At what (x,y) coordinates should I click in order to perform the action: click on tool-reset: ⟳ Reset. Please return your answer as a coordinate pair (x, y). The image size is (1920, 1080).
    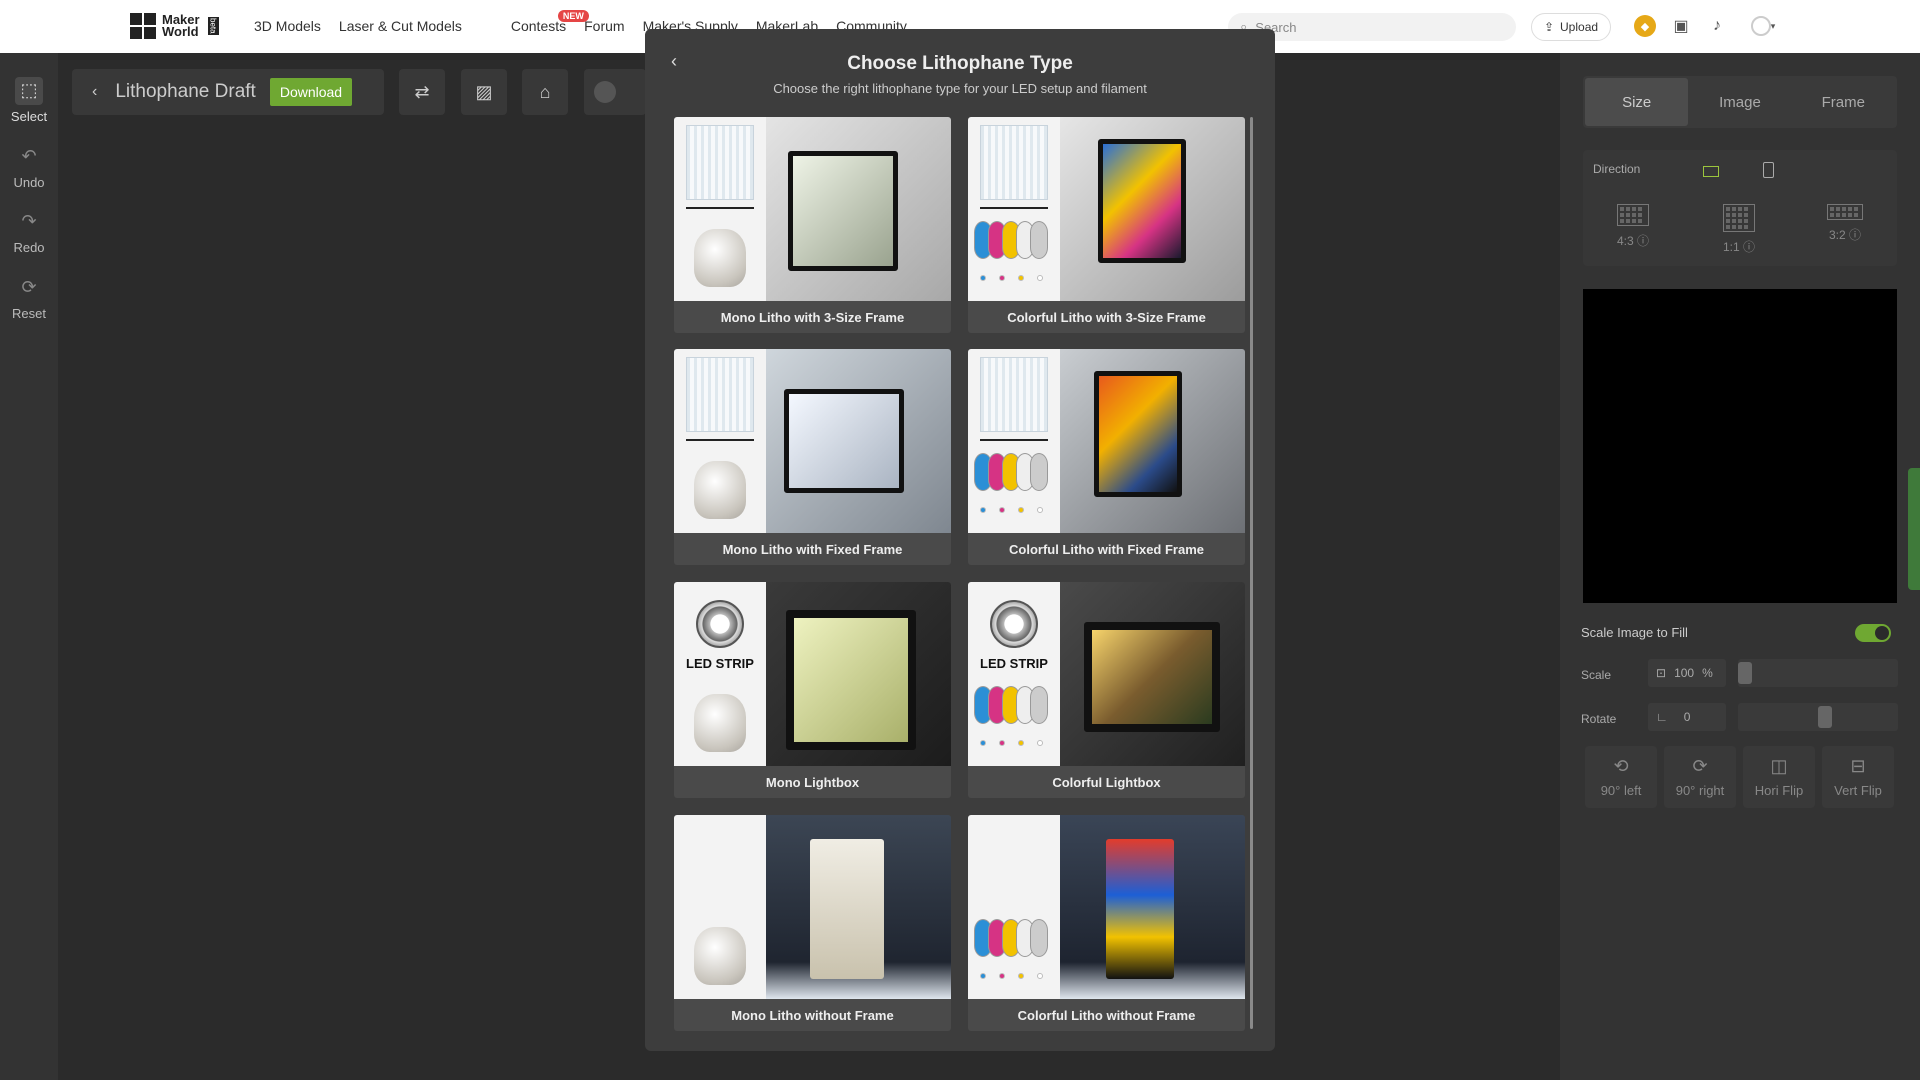
    Looking at the image, I should click on (29, 297).